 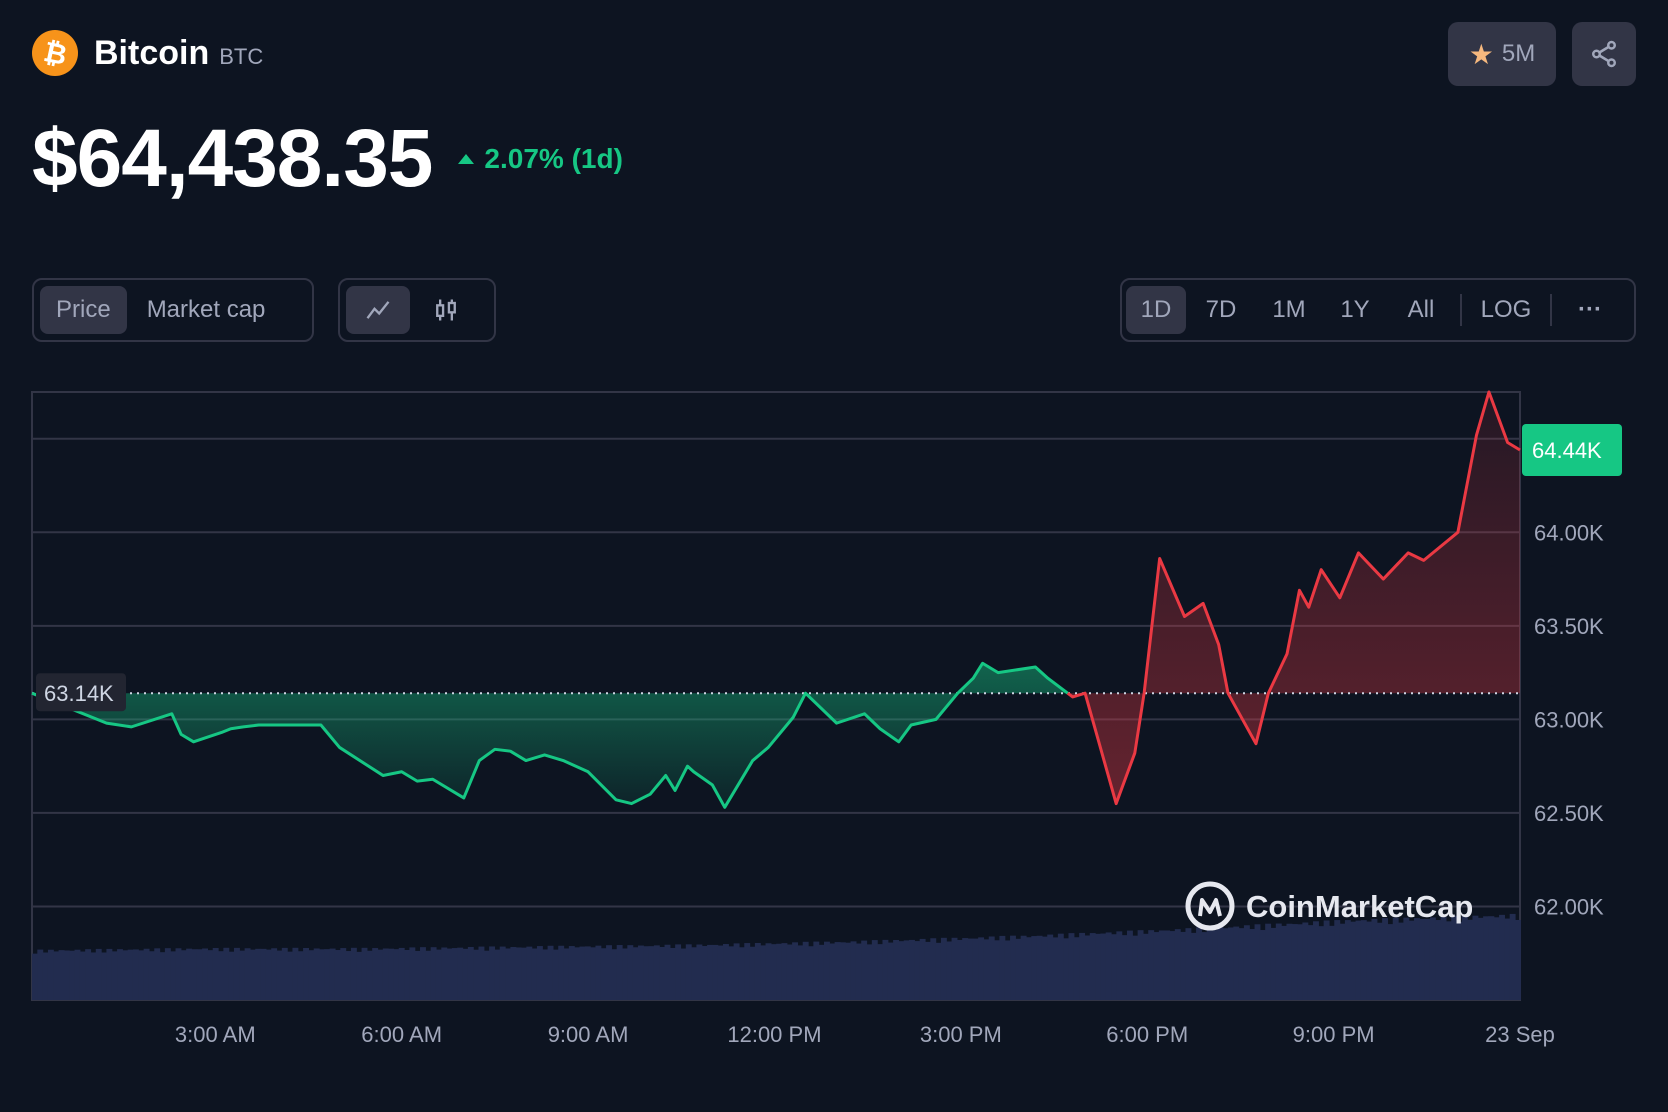 I want to click on x-tick-label: 6:00 AM, so click(x=401, y=1034).